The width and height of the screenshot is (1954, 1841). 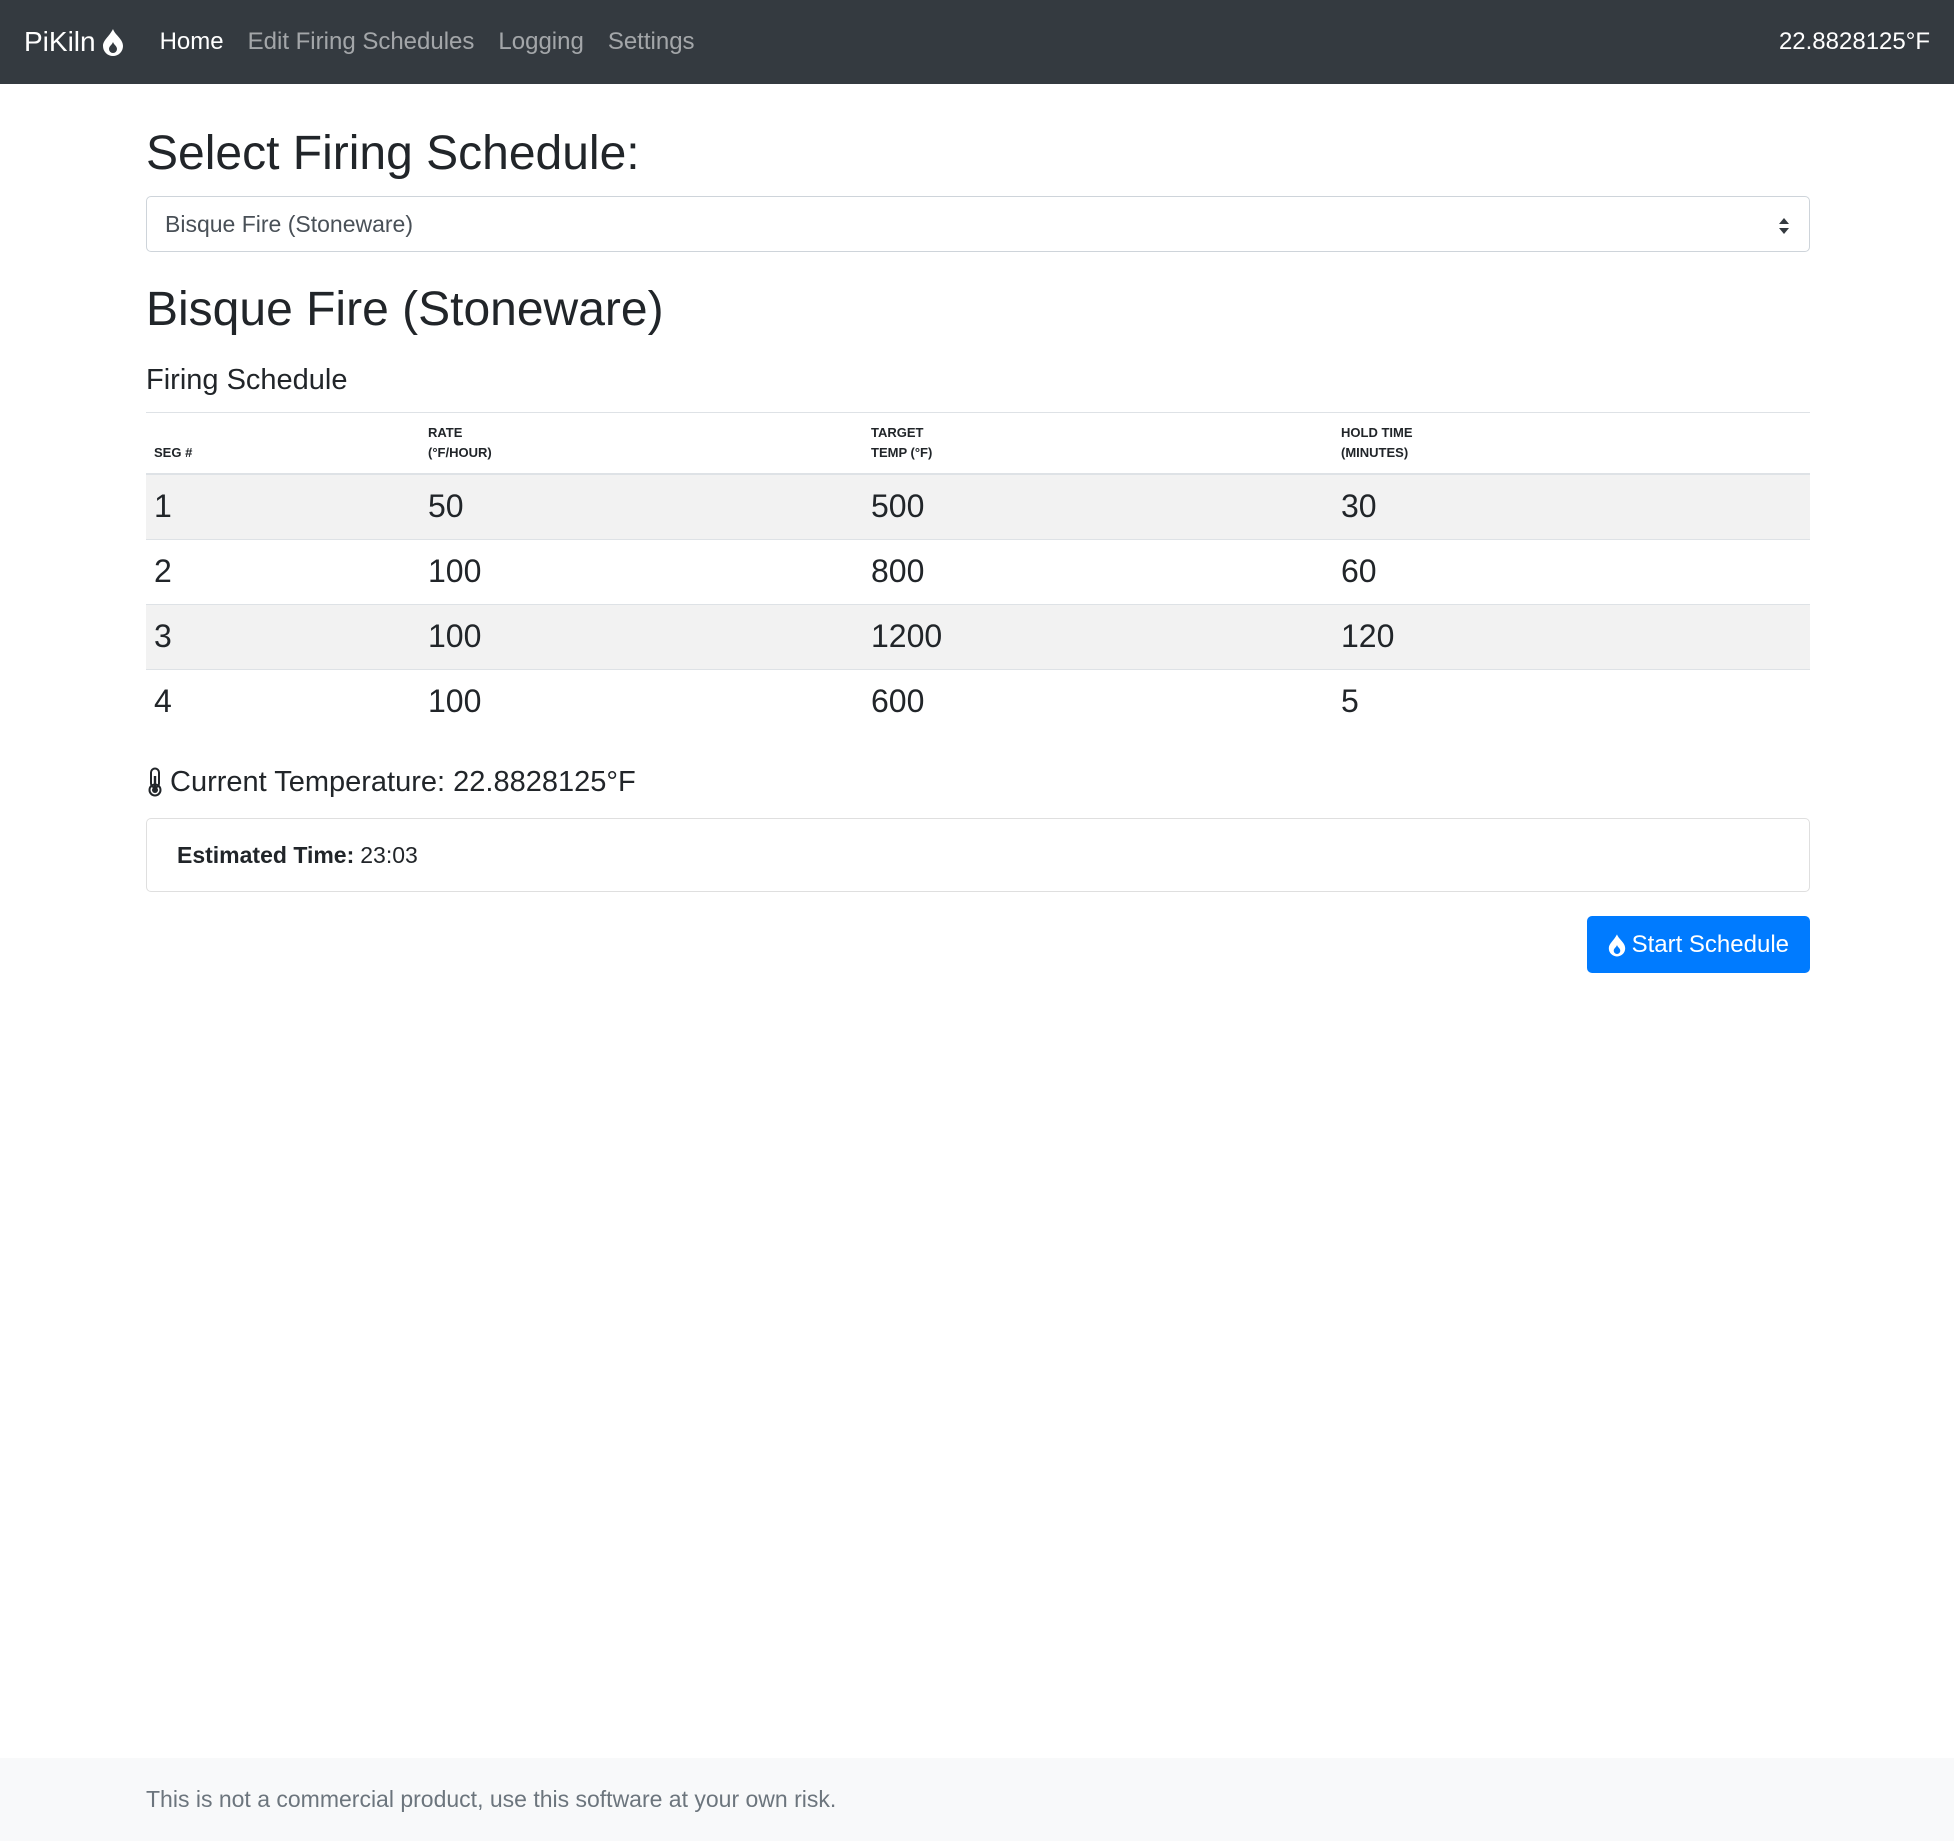 What do you see at coordinates (1098, 506) in the screenshot?
I see `cell-target-temp: 500` at bounding box center [1098, 506].